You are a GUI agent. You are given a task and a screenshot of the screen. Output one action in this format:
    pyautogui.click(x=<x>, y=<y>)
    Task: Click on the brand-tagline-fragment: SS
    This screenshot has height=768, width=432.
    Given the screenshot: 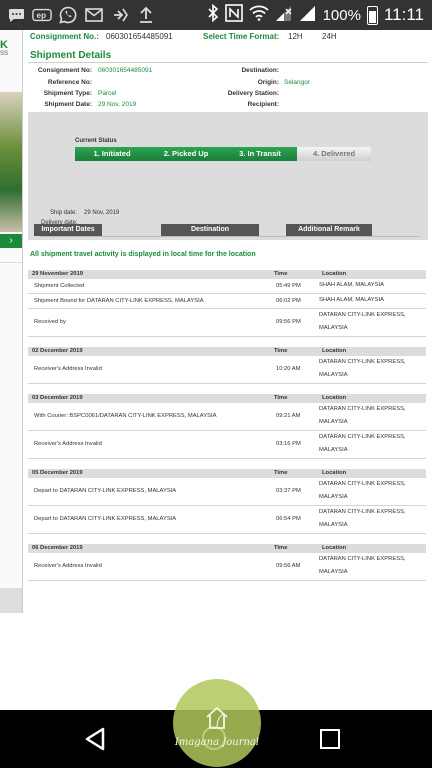 What is the action you would take?
    pyautogui.click(x=4, y=54)
    